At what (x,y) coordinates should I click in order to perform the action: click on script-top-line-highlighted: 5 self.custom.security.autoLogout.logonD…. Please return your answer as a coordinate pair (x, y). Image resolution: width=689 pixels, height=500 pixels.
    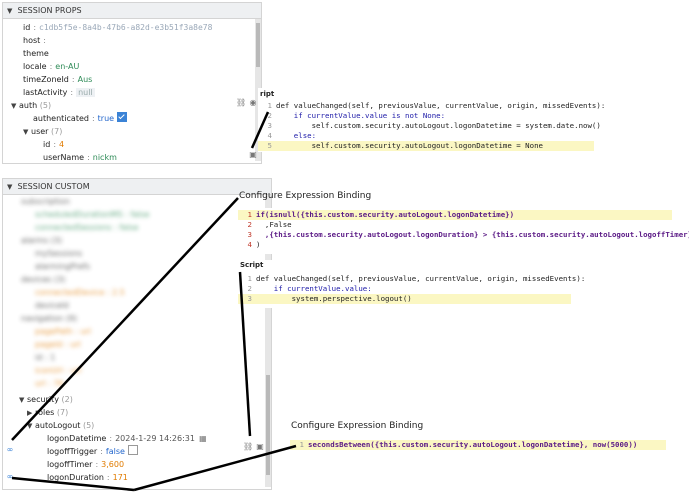
    Looking at the image, I should click on (426, 146).